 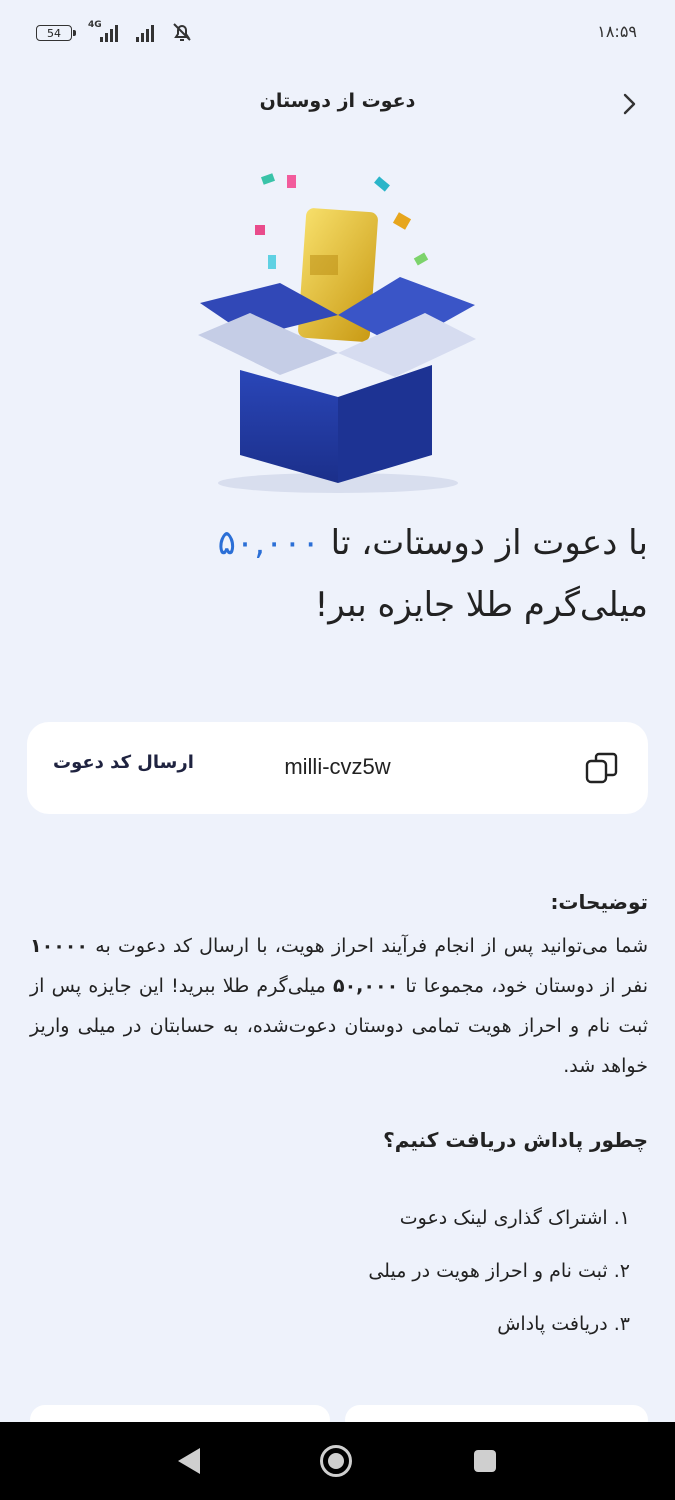 What do you see at coordinates (365, 986) in the screenshot?
I see `description-amount: ۵۰,۰۰۰` at bounding box center [365, 986].